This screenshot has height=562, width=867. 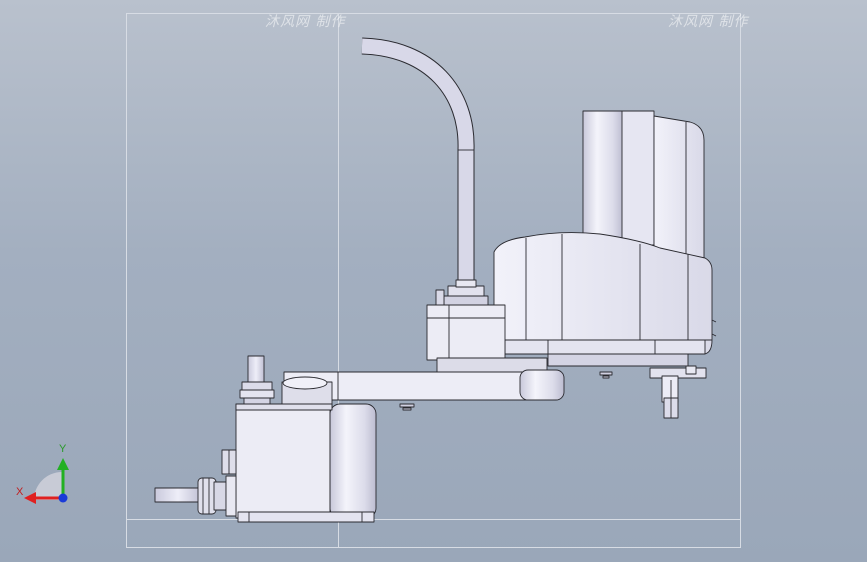 I want to click on base-top-fittings, so click(x=257, y=380).